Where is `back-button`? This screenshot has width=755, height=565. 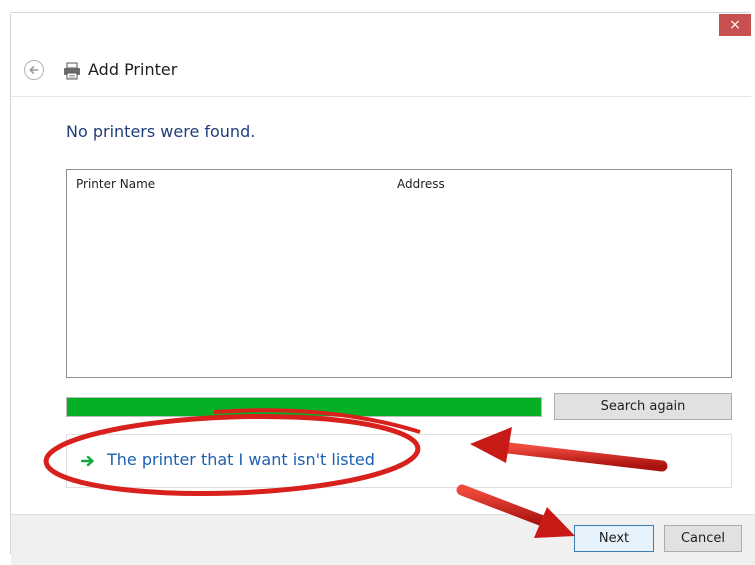 back-button is located at coordinates (34, 70).